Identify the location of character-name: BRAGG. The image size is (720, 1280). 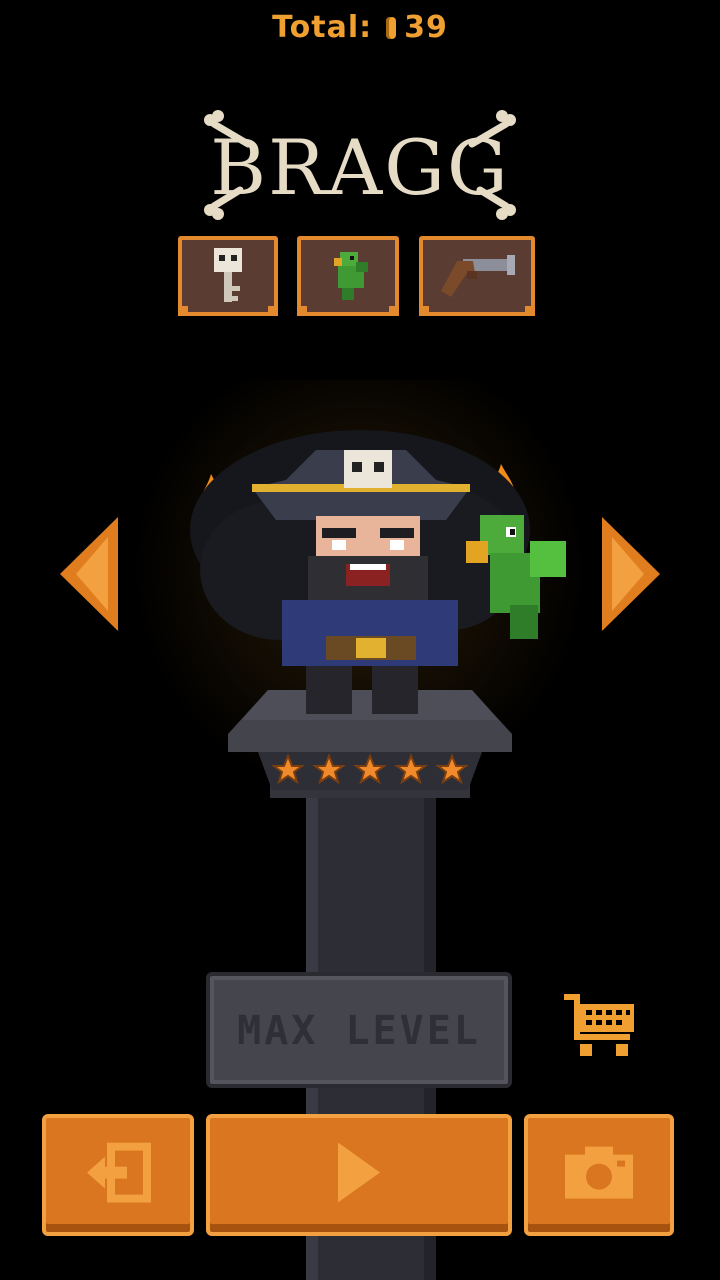
(360, 167).